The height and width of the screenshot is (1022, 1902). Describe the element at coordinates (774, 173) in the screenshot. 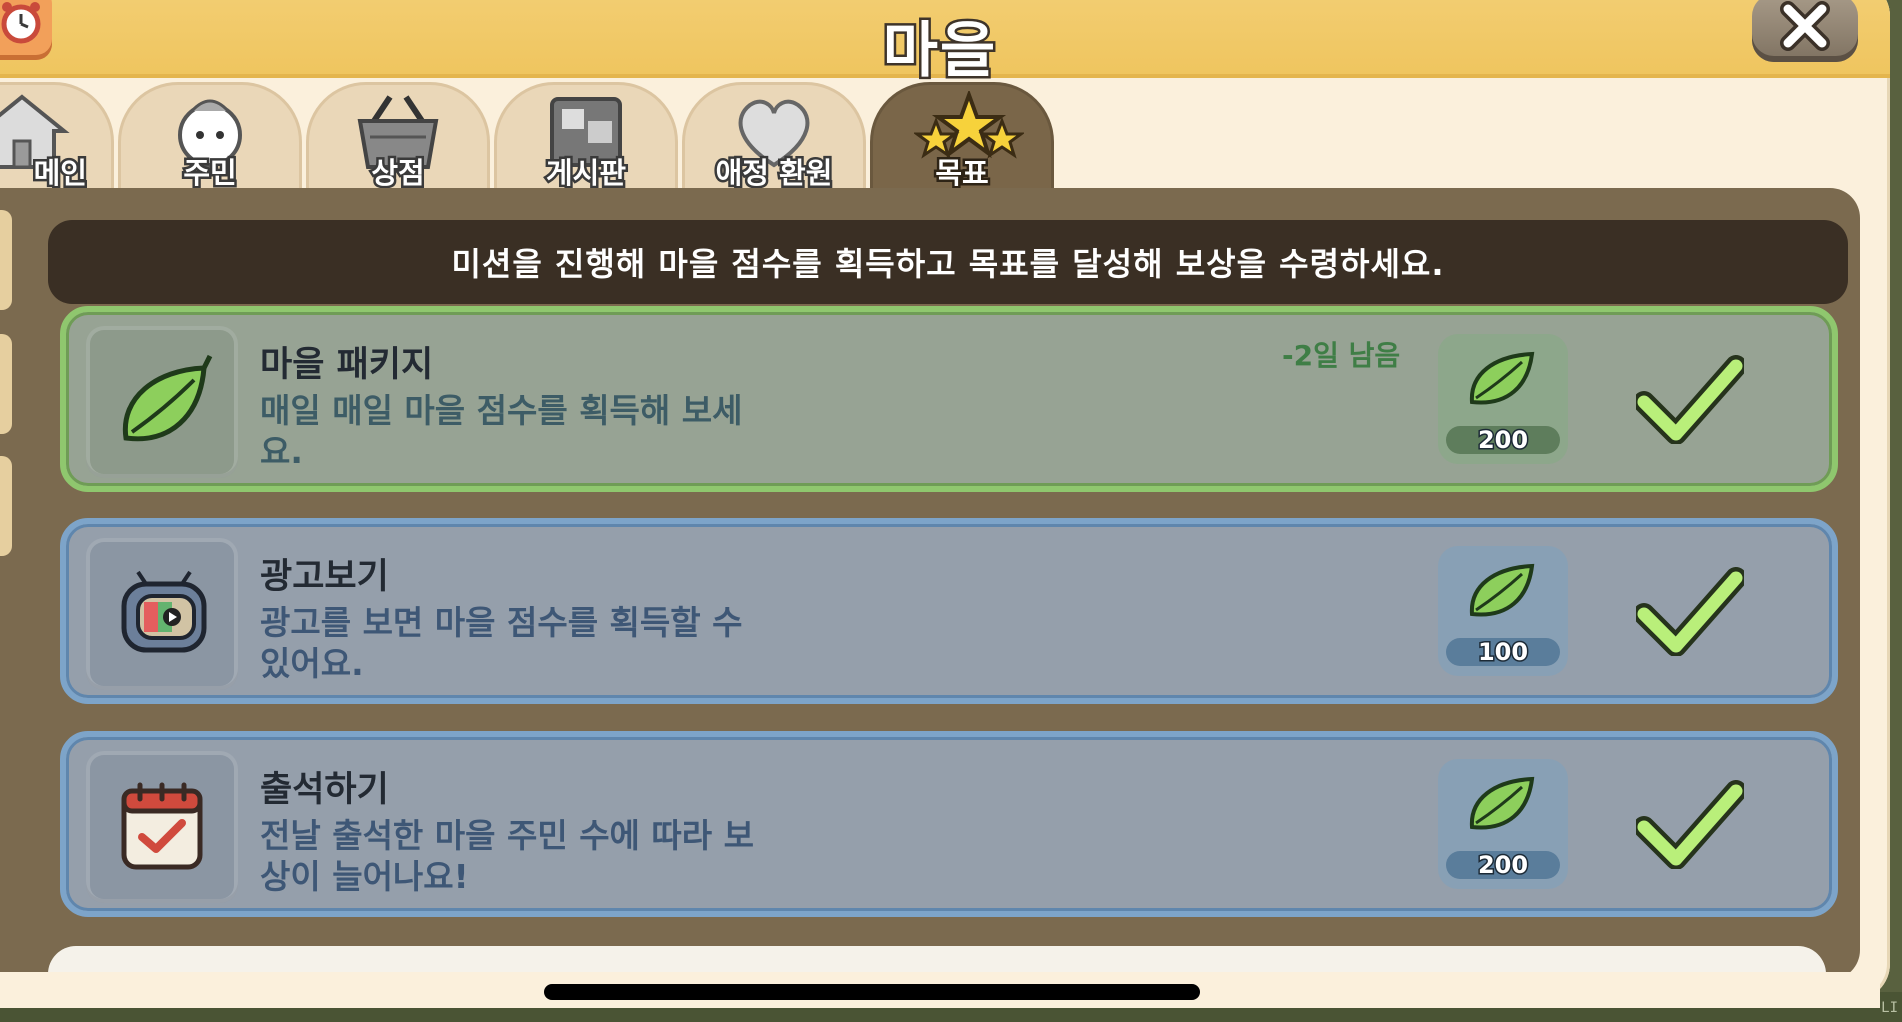

I see `tab-label: 애정 환원` at that location.